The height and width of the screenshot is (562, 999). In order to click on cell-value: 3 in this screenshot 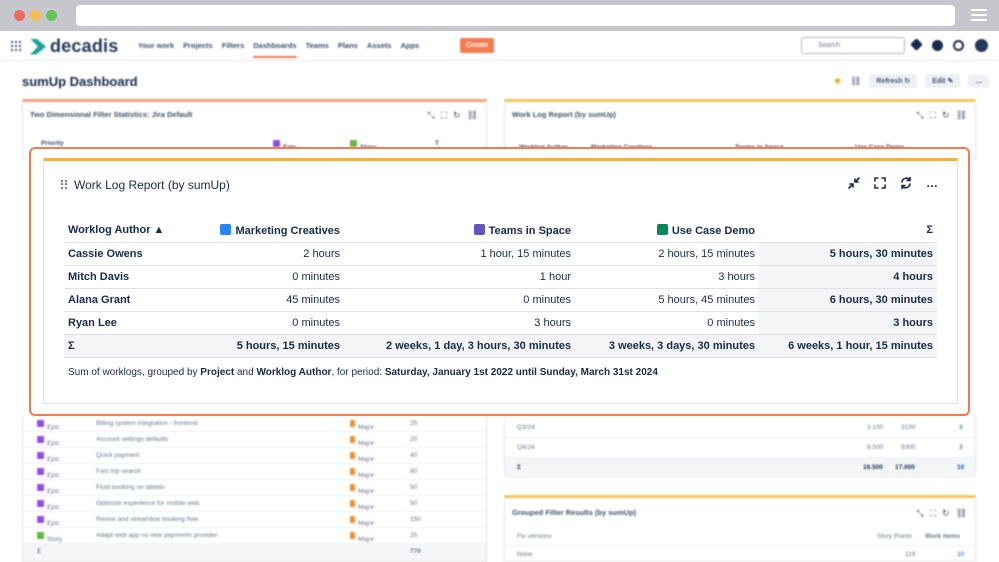, I will do `click(961, 427)`.